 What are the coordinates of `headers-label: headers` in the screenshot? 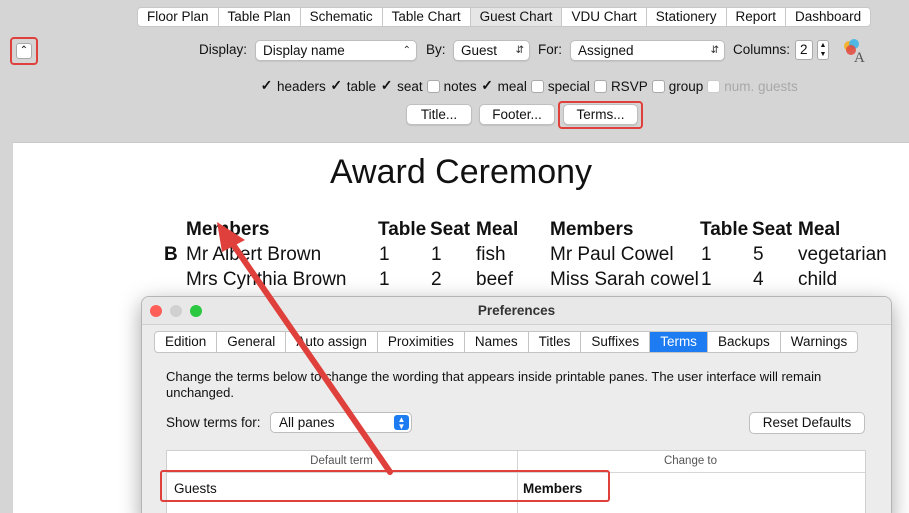 It's located at (301, 86).